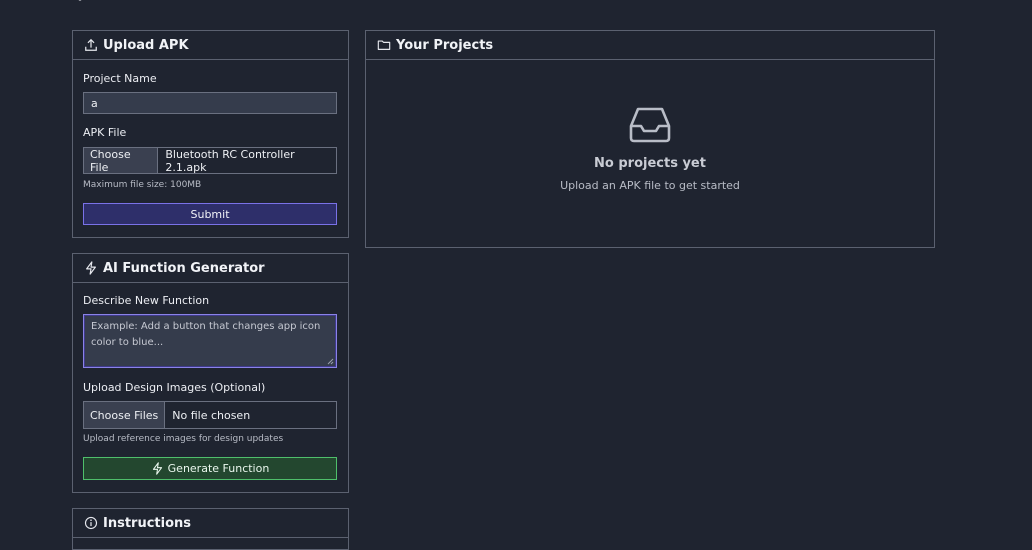 The height and width of the screenshot is (550, 1032). Describe the element at coordinates (105, 132) in the screenshot. I see `apk-file-label: APK File` at that location.